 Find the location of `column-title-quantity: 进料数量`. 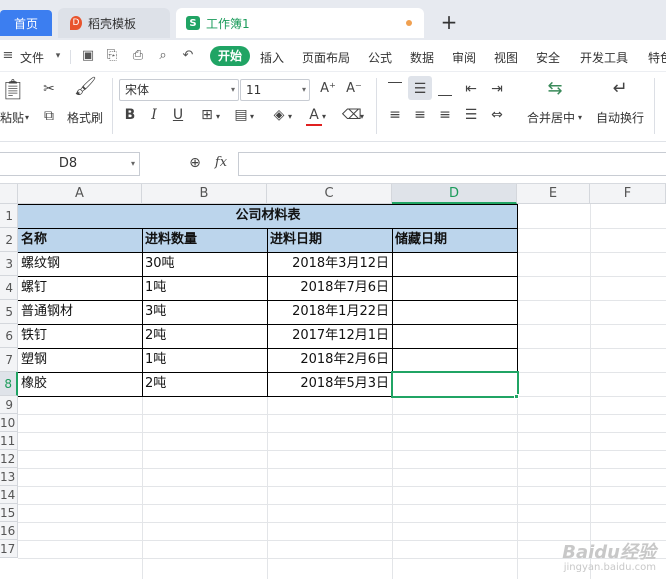

column-title-quantity: 进料数量 is located at coordinates (204, 240).